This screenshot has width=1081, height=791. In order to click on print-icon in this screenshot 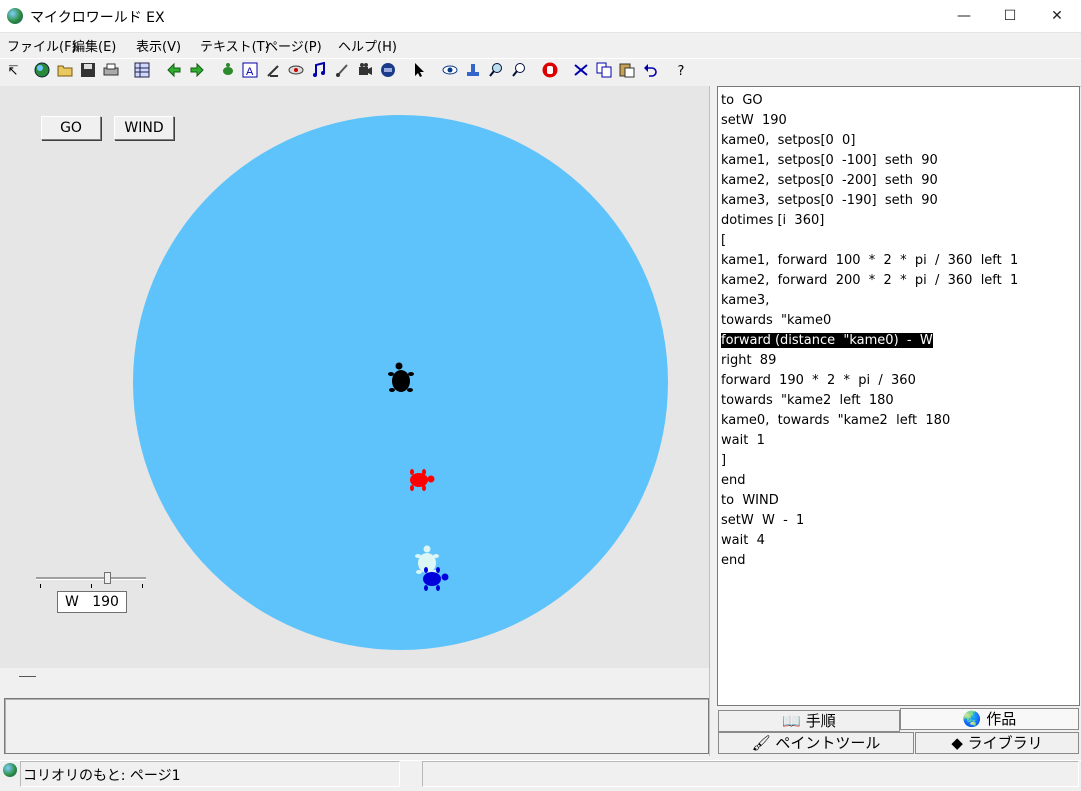, I will do `click(111, 72)`.